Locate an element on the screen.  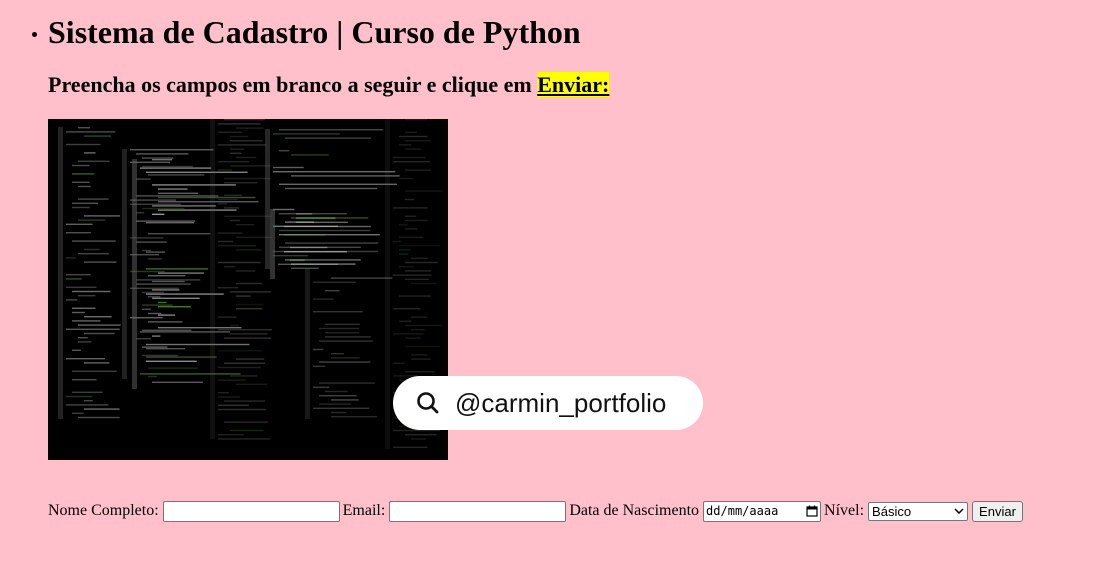
name-input is located at coordinates (251, 511).